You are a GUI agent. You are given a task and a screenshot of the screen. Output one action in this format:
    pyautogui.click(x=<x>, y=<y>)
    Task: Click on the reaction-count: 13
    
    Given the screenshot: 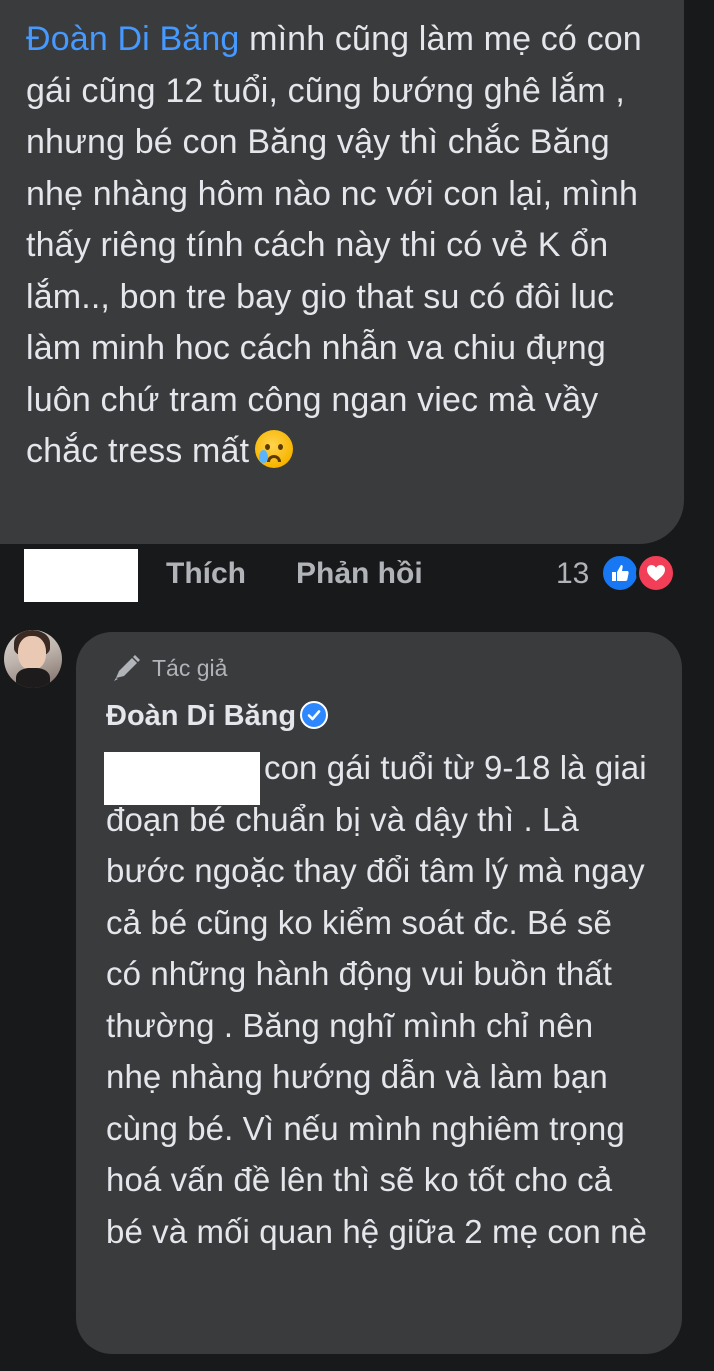 What is the action you would take?
    pyautogui.click(x=572, y=574)
    